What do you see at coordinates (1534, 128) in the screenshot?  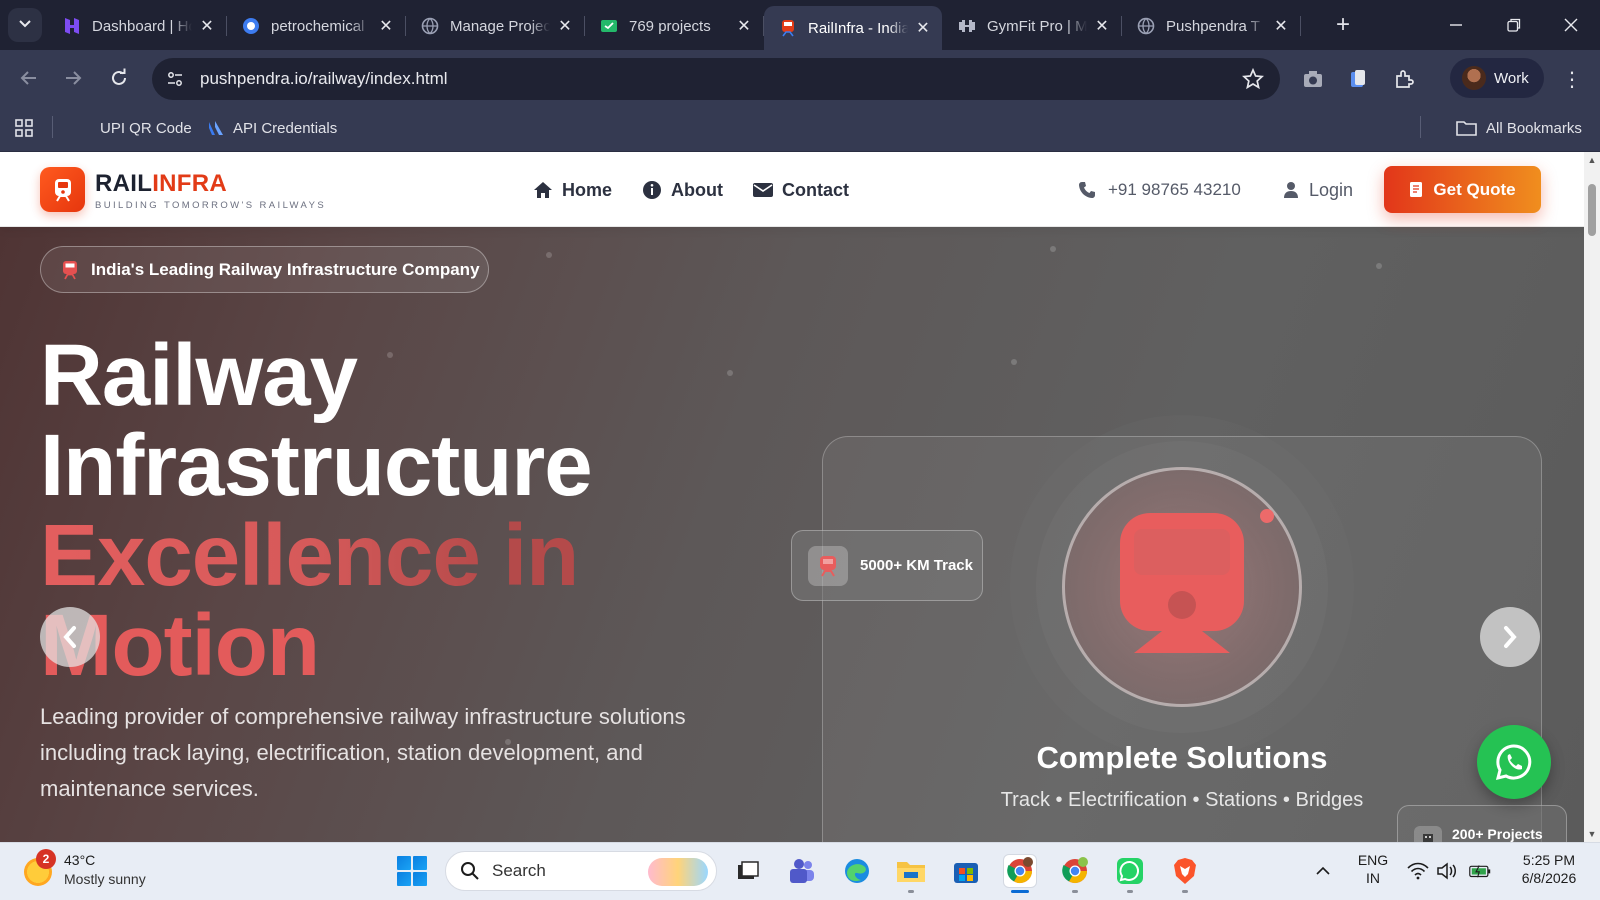 I see `all-bookmarks-label: All Bookmarks` at bounding box center [1534, 128].